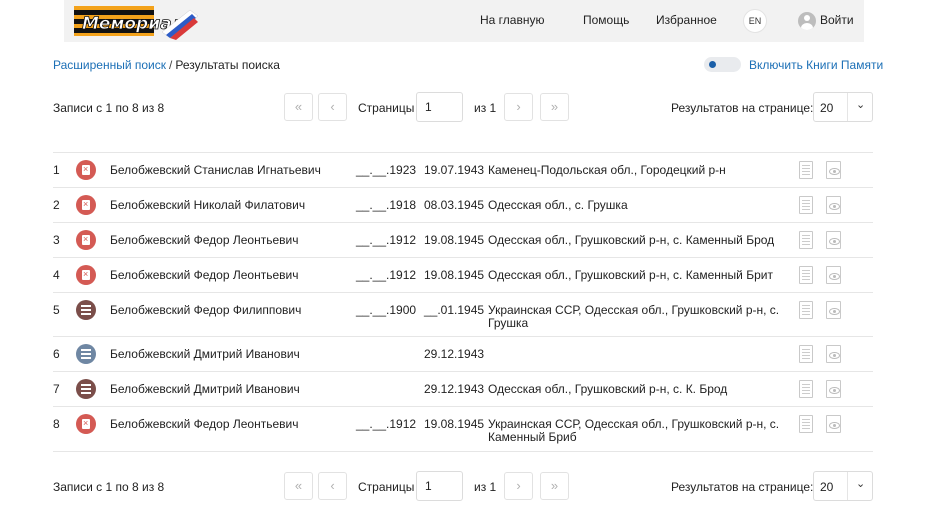 Image resolution: width=944 pixels, height=531 pixels. I want to click on death-date: 19.07.1943, so click(454, 170).